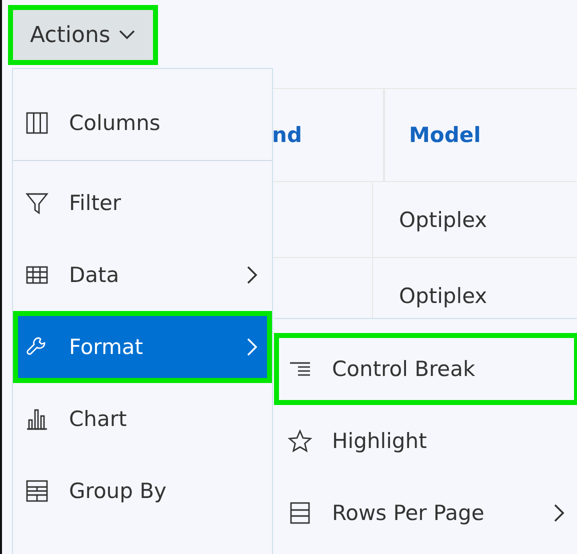 This screenshot has height=554, width=577. Describe the element at coordinates (142, 347) in the screenshot. I see `menu-item: Format` at that location.